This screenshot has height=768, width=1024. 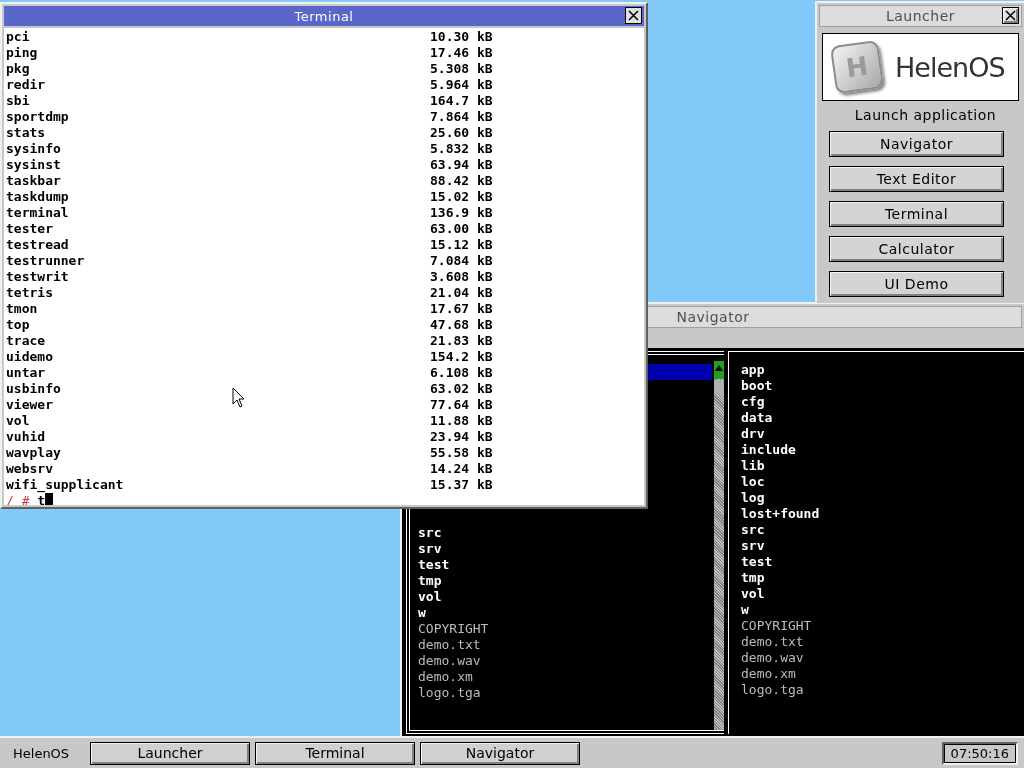 I want to click on folder-entry: boot, so click(x=757, y=386).